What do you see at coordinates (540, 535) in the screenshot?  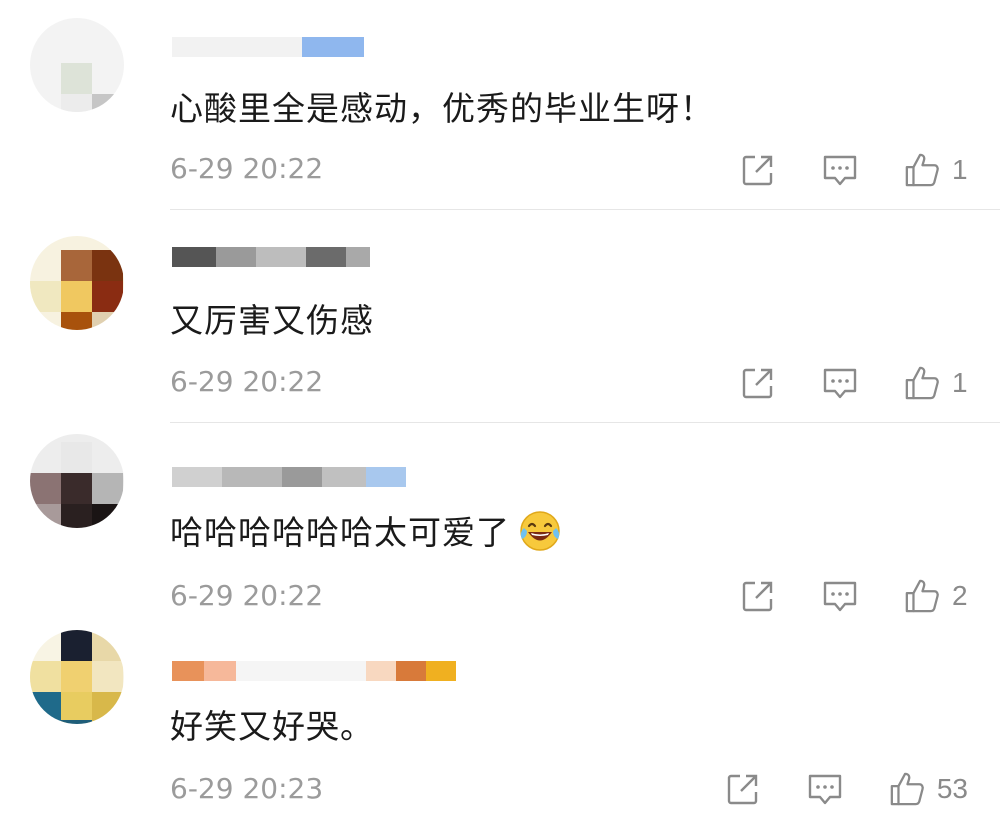 I see `laughing-tears-icon` at bounding box center [540, 535].